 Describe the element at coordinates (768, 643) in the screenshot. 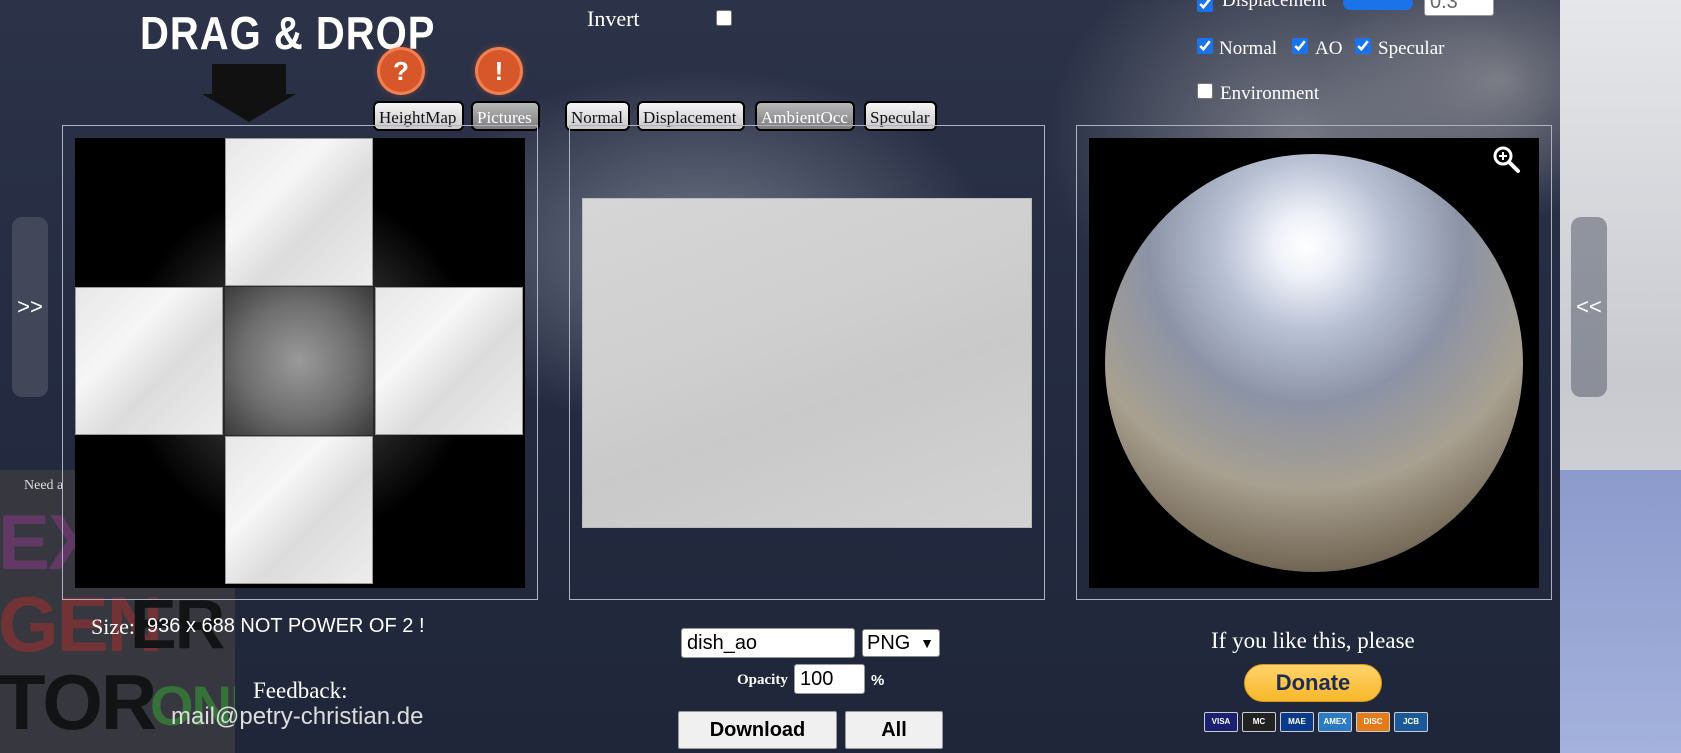

I see `filename-input` at that location.